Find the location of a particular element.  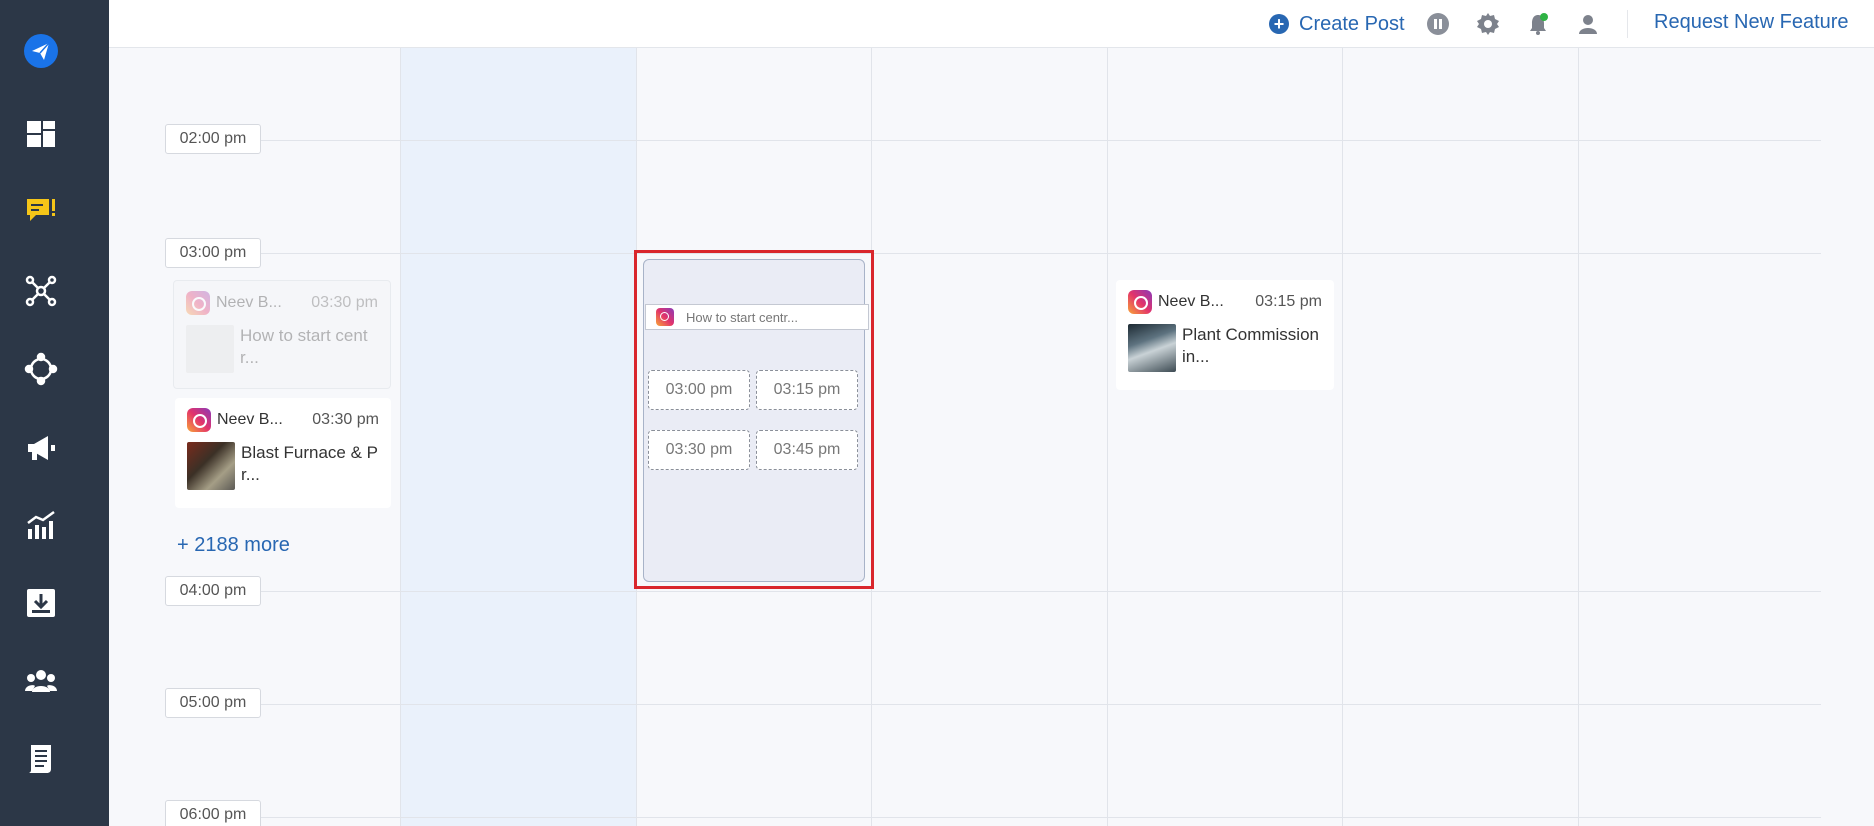

pause-icon is located at coordinates (1438, 24).